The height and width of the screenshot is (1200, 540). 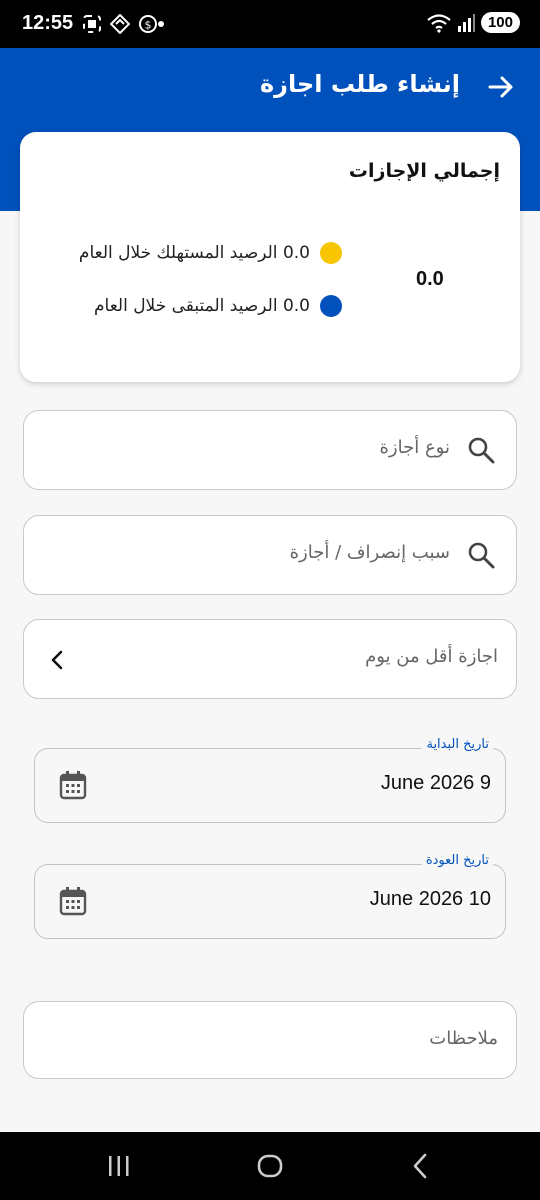 I want to click on leave-type-placeholder: نوع أجازة, so click(x=414, y=447).